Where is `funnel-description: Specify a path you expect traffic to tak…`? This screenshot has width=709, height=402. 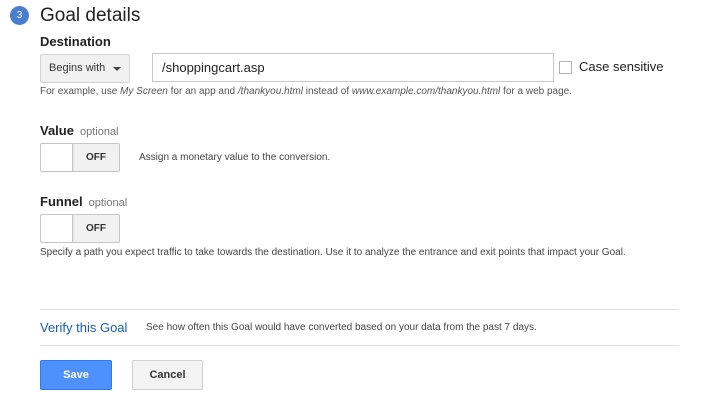
funnel-description: Specify a path you expect traffic to tak… is located at coordinates (333, 252).